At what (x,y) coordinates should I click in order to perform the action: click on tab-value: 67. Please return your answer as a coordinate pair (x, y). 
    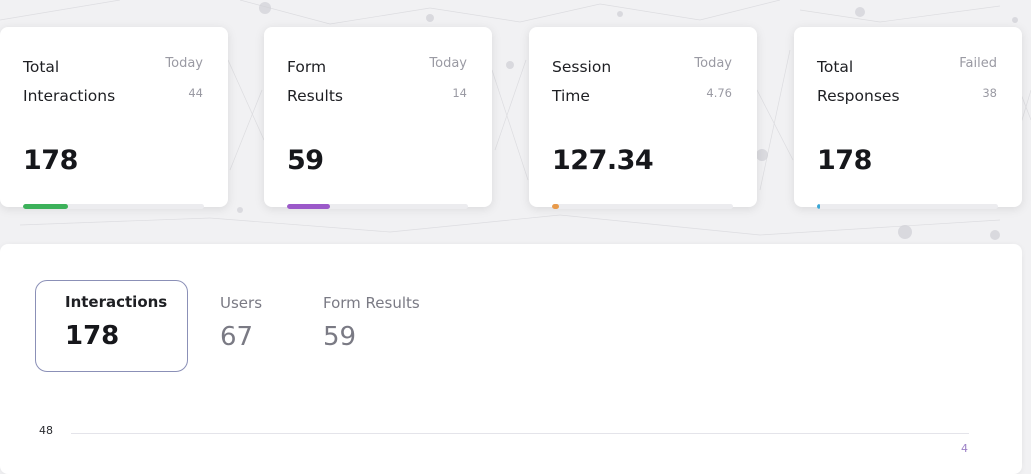
    Looking at the image, I should click on (237, 337).